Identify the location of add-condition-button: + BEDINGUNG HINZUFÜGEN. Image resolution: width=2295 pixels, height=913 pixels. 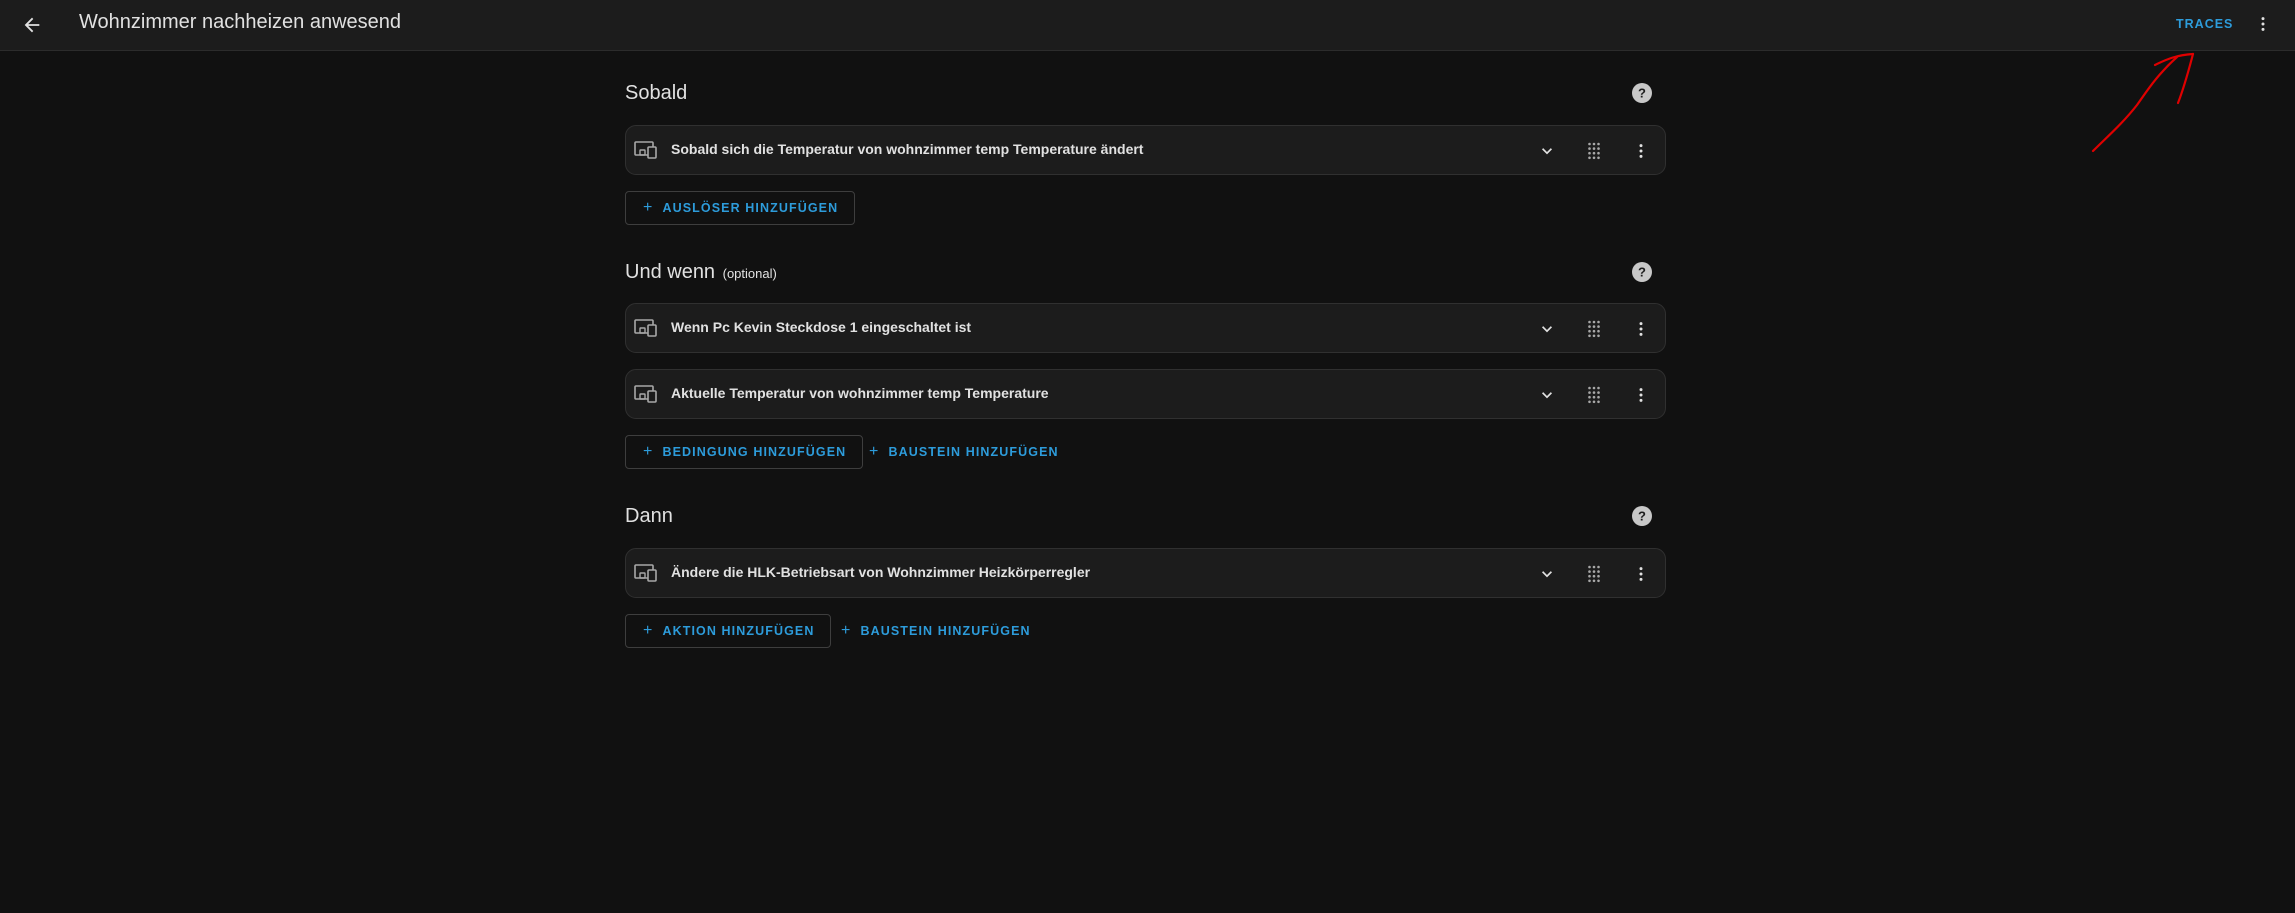
(744, 452).